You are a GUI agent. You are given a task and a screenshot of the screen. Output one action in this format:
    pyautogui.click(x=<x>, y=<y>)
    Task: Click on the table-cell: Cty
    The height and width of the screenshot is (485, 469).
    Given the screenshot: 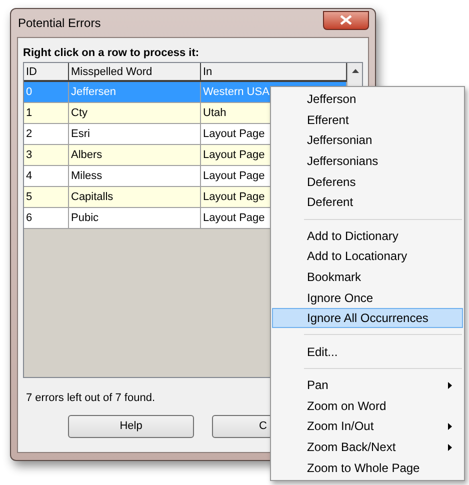 What is the action you would take?
    pyautogui.click(x=135, y=113)
    